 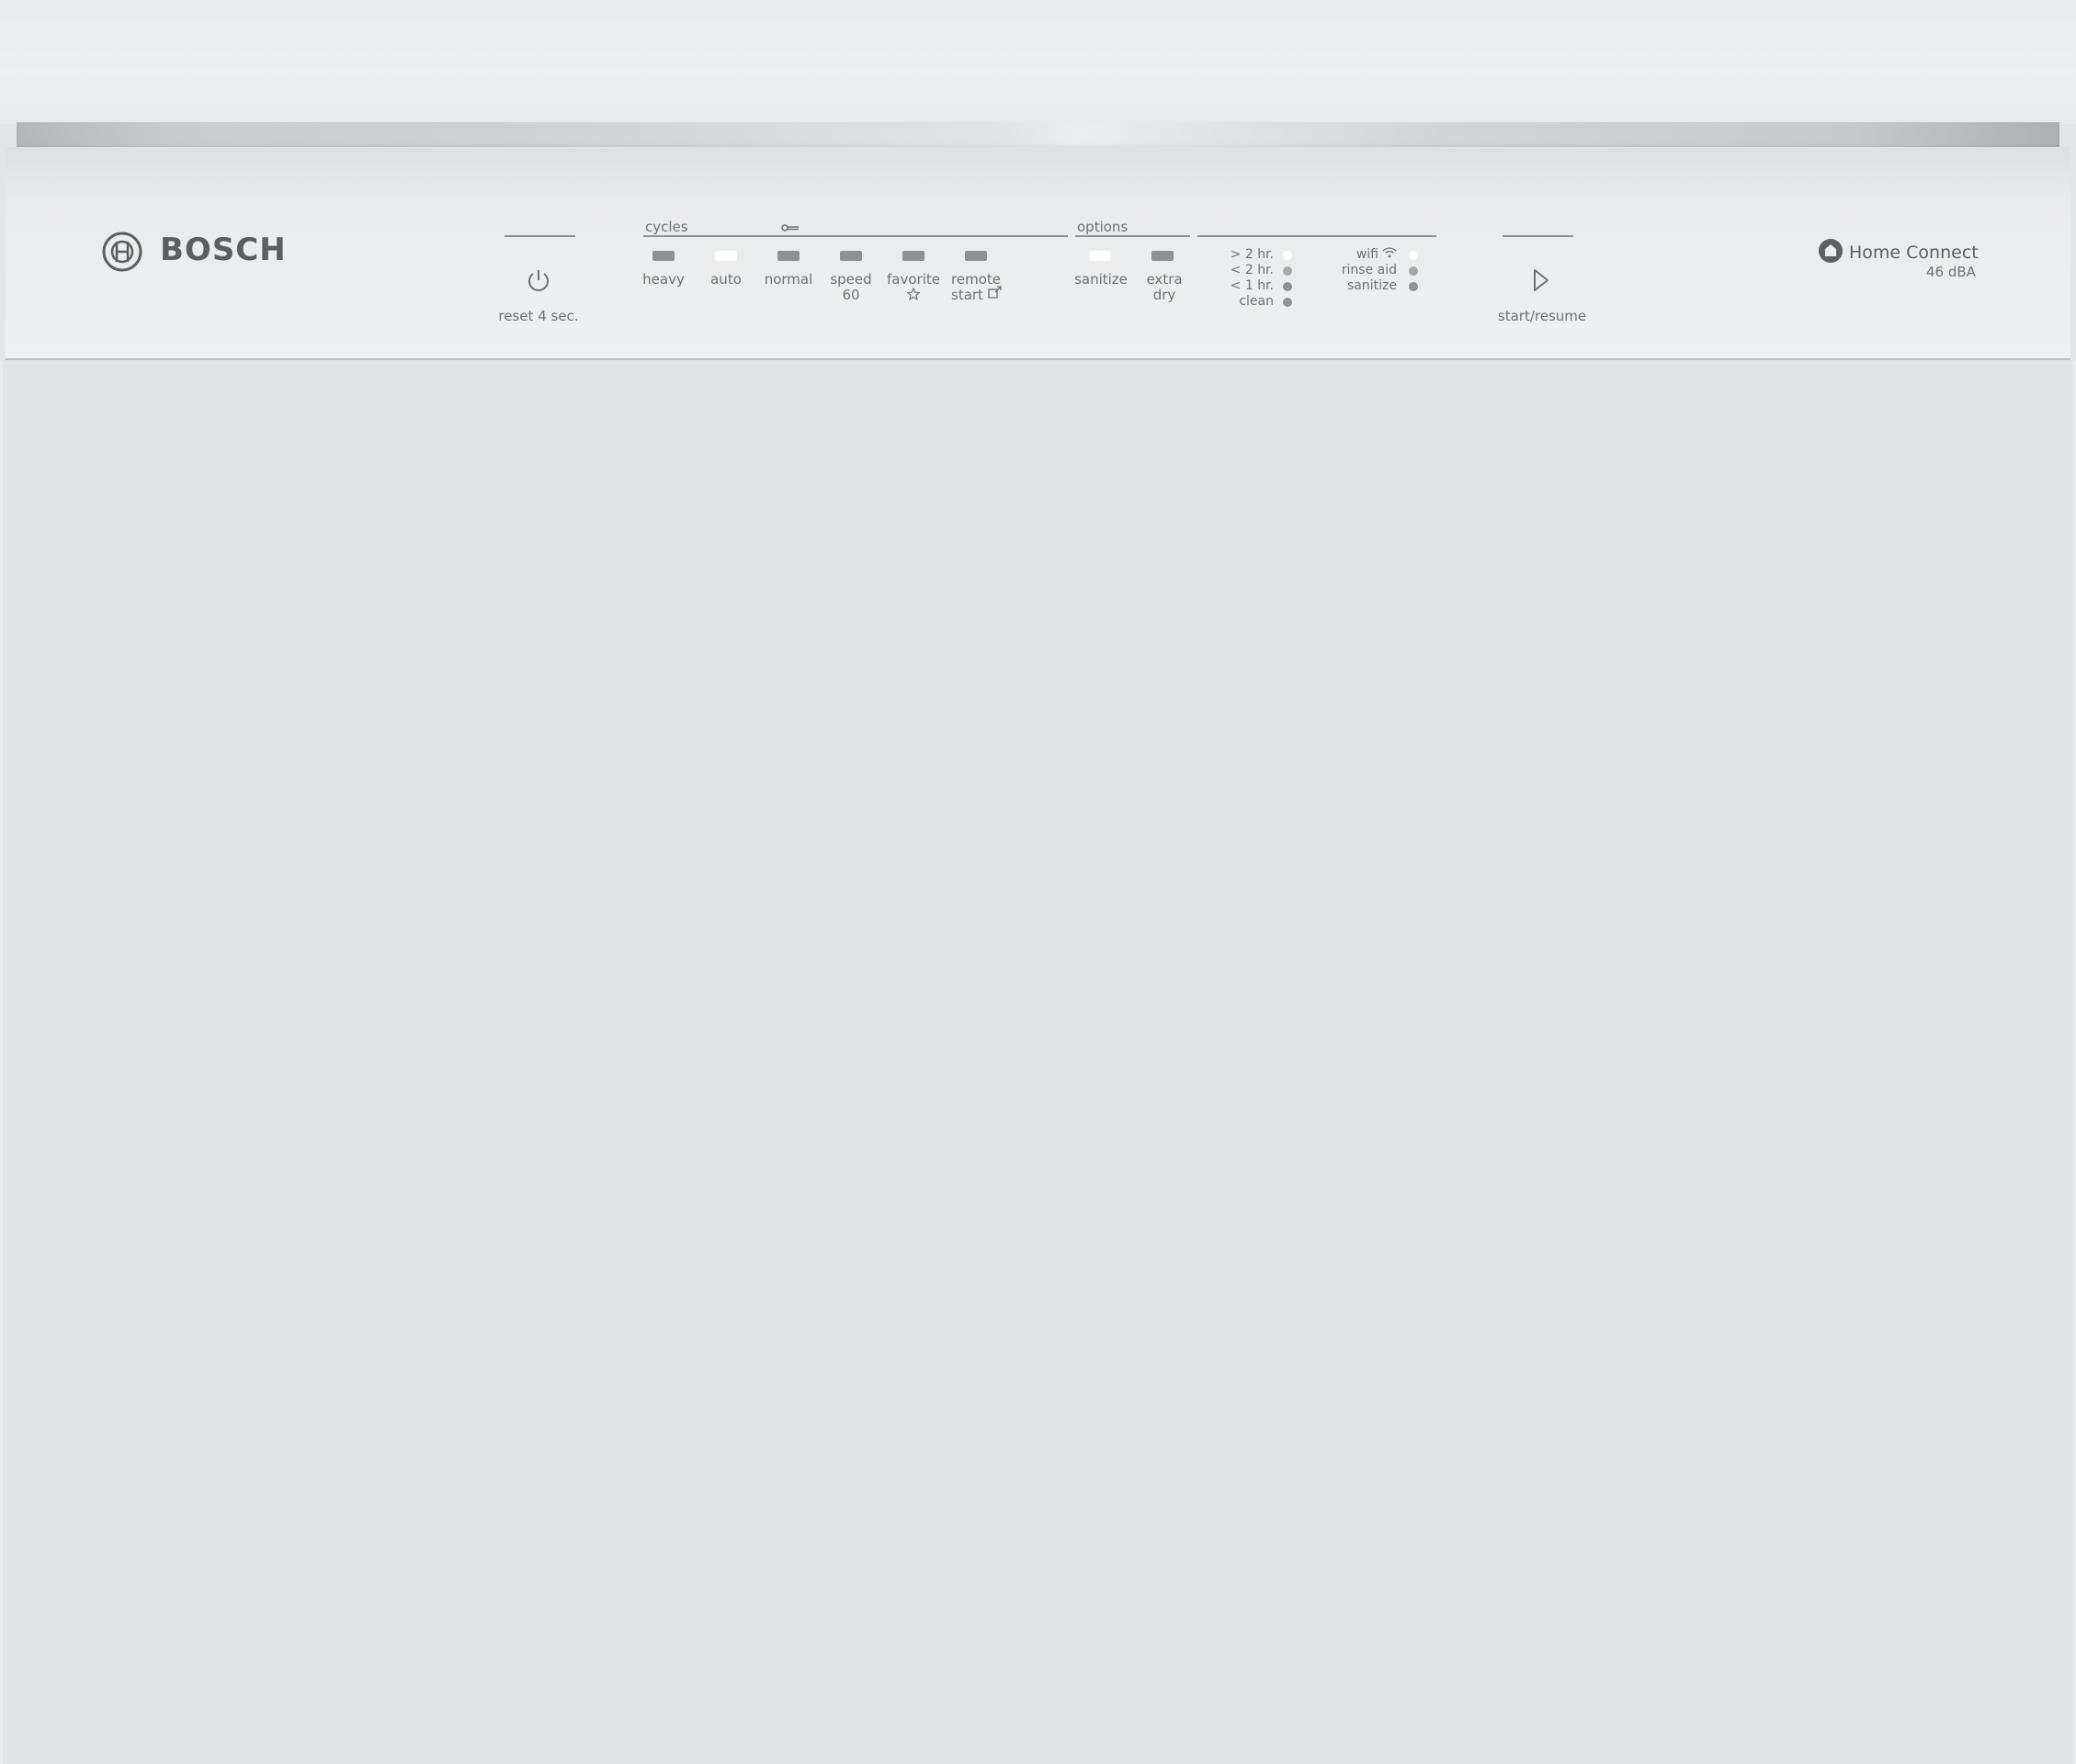 I want to click on cycle-label-normal: normal, so click(x=788, y=279).